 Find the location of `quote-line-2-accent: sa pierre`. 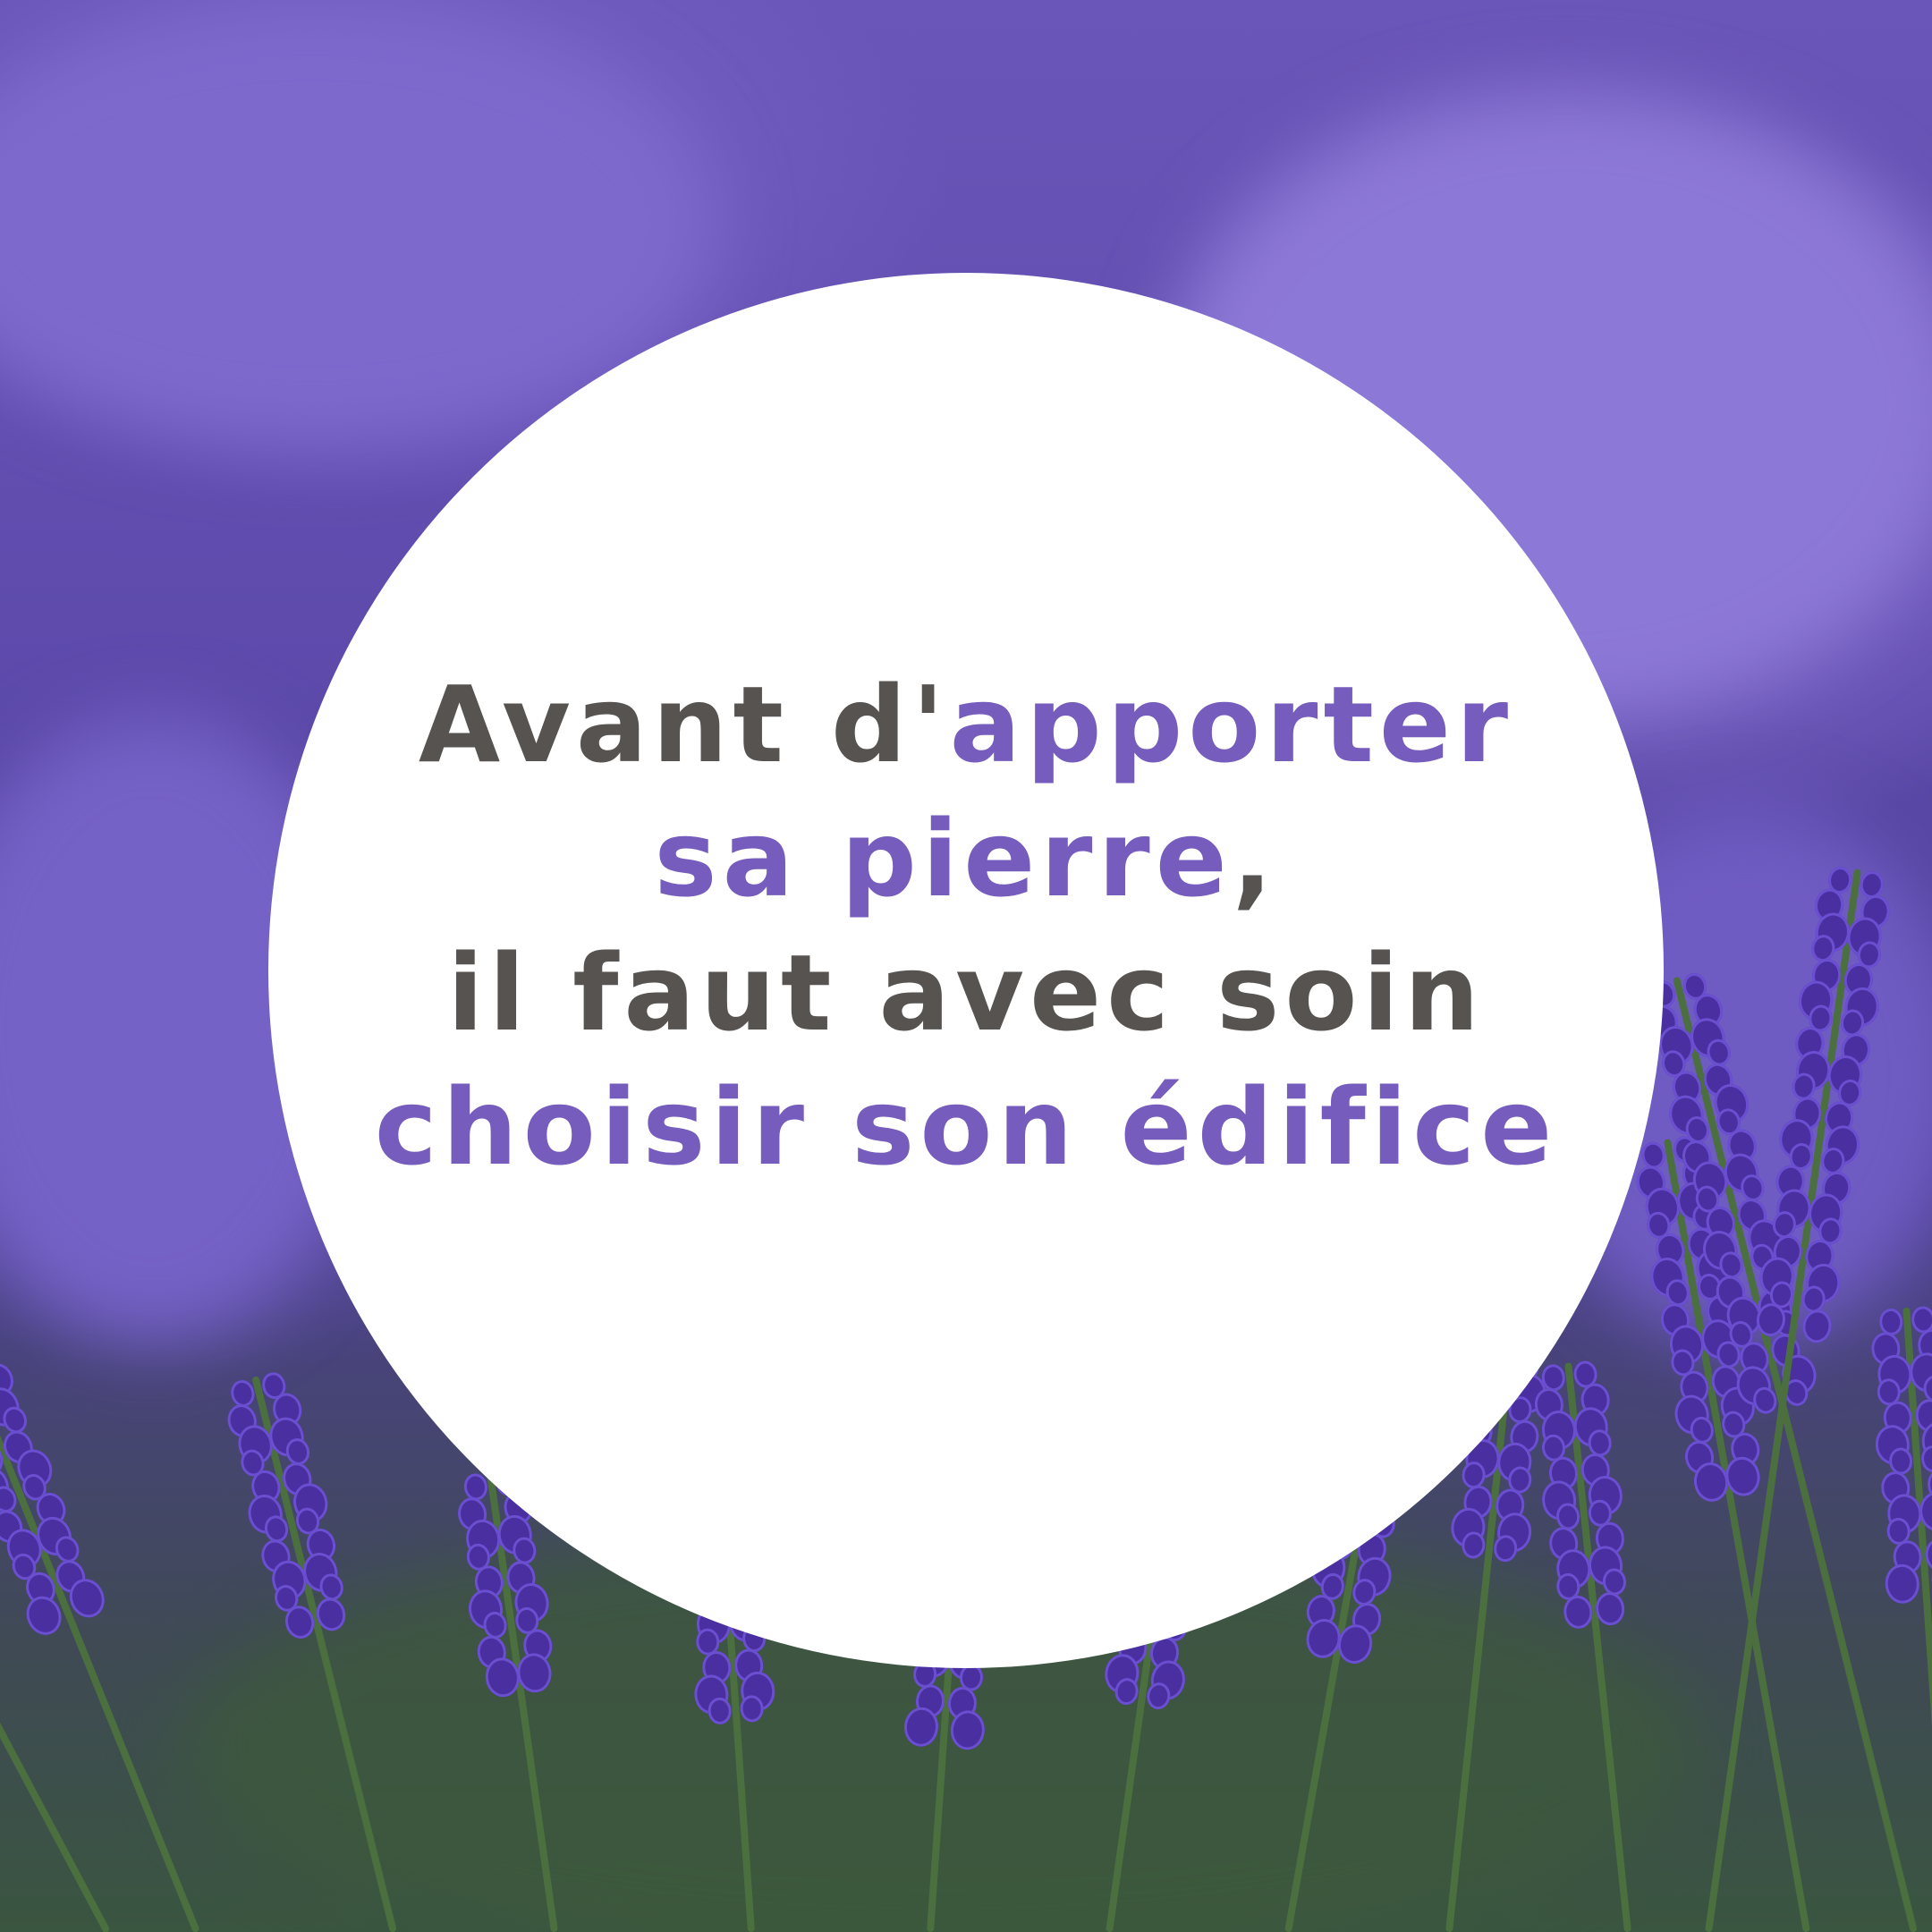

quote-line-2-accent: sa pierre is located at coordinates (943, 858).